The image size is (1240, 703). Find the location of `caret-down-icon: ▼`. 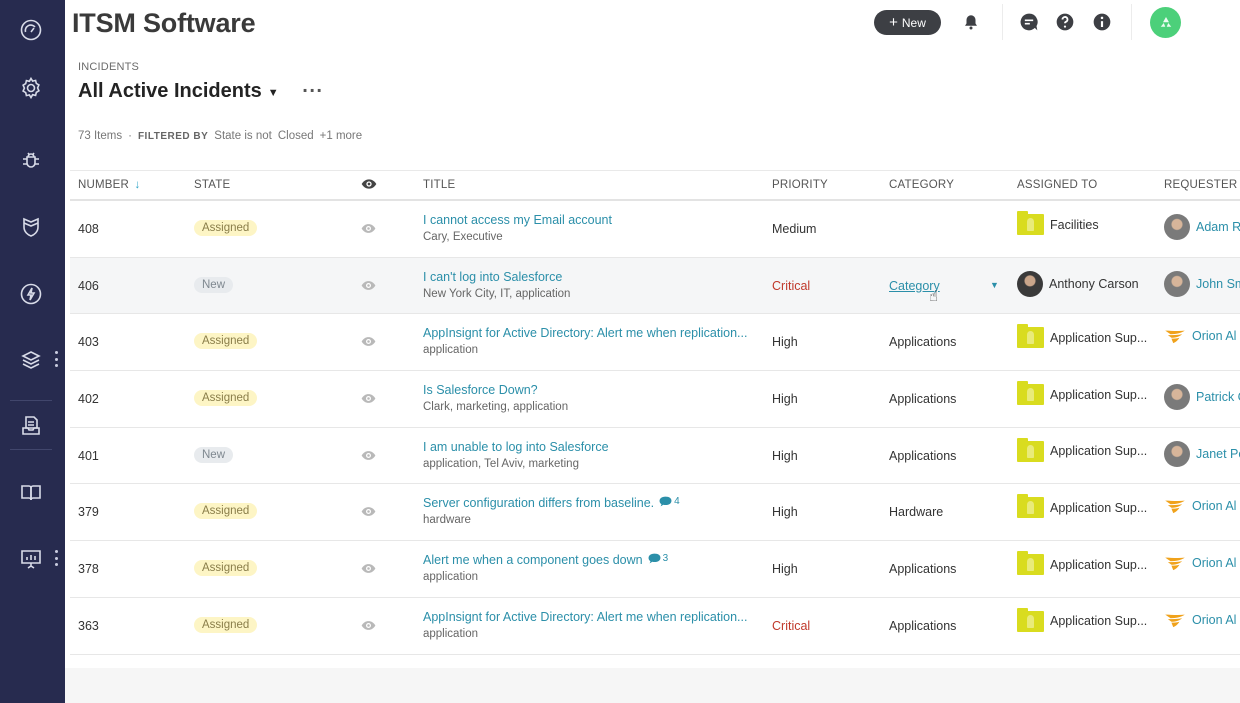

caret-down-icon: ▼ is located at coordinates (994, 285).